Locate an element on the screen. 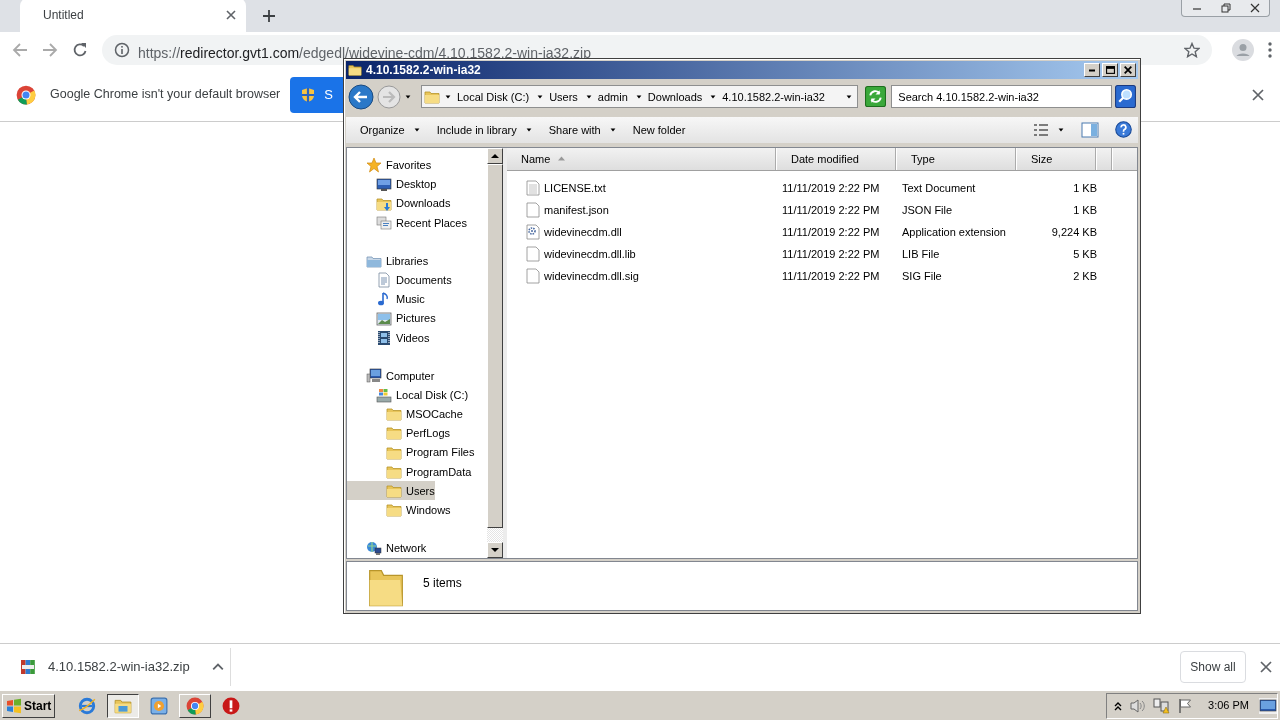 This screenshot has height=720, width=1280. start-button: Start is located at coordinates (29, 705).